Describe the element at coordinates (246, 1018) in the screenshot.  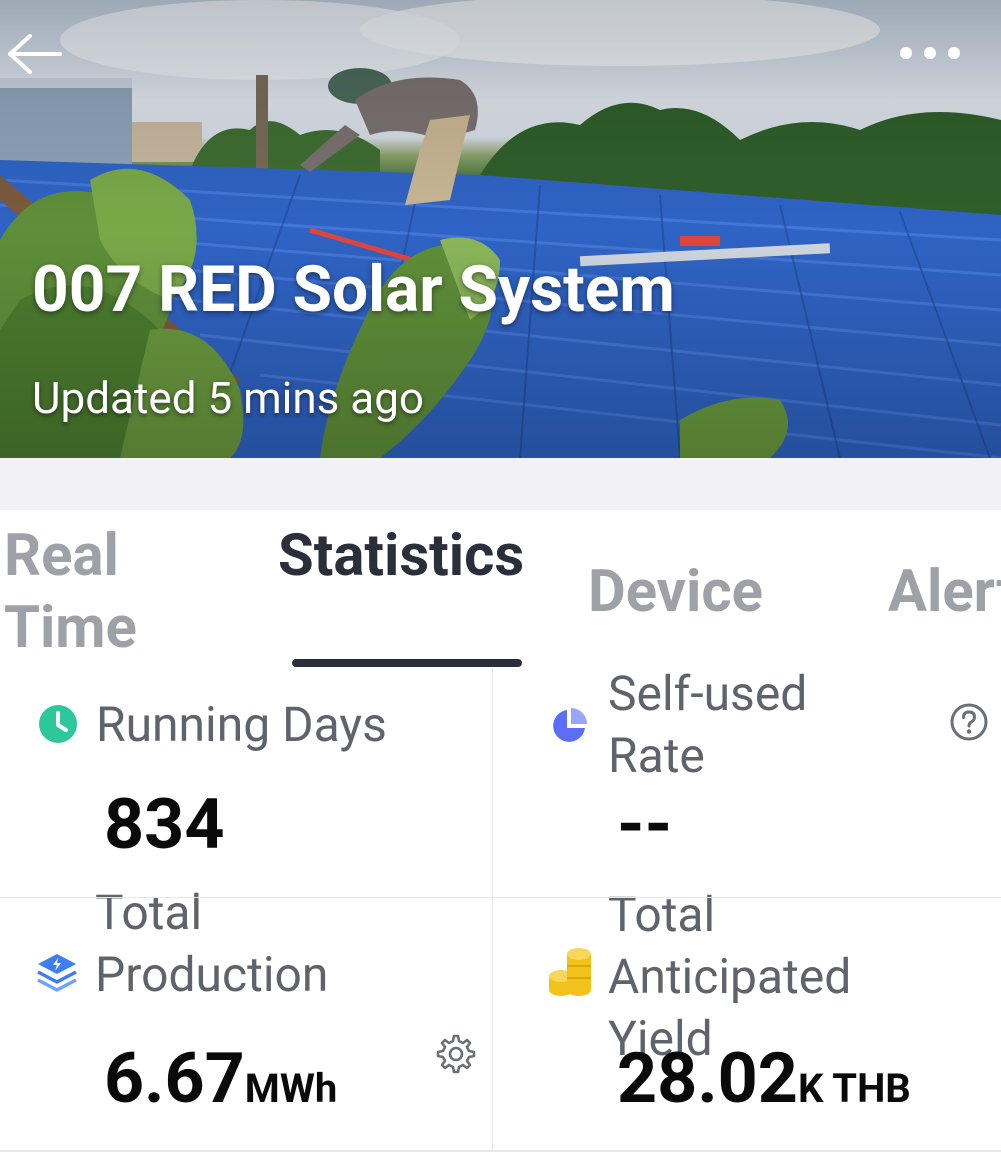
I see `total-production-card: Total Production 6.67MWh` at that location.